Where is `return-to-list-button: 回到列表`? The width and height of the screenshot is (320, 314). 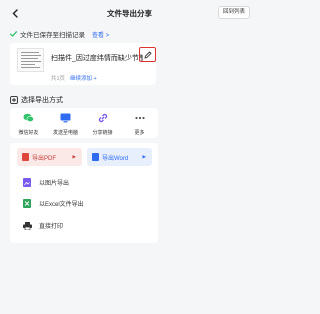
return-to-list-button: 回到列表 is located at coordinates (233, 12).